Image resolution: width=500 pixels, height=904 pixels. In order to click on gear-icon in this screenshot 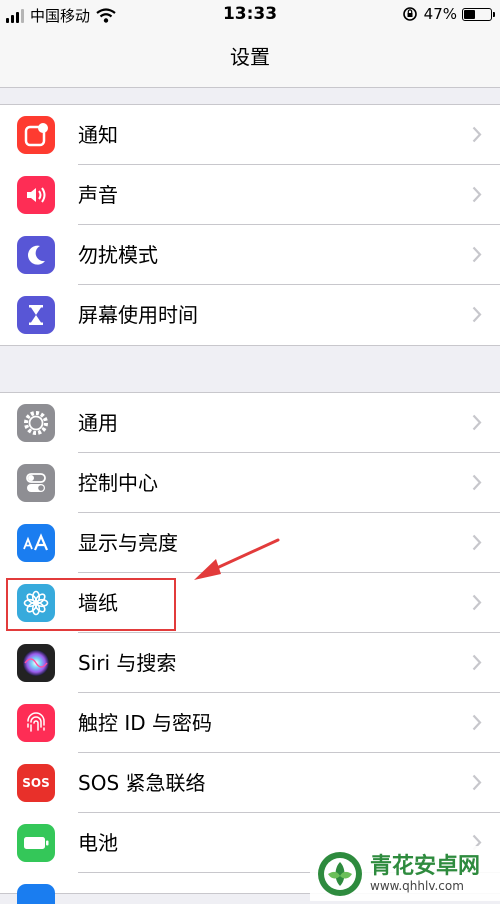, I will do `click(36, 423)`.